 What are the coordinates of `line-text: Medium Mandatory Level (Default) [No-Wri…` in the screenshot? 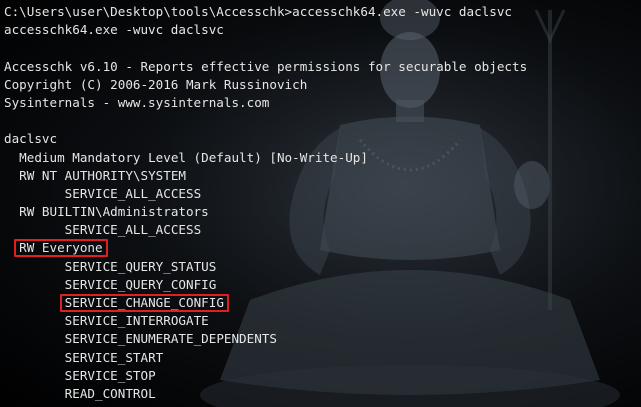 It's located at (193, 157).